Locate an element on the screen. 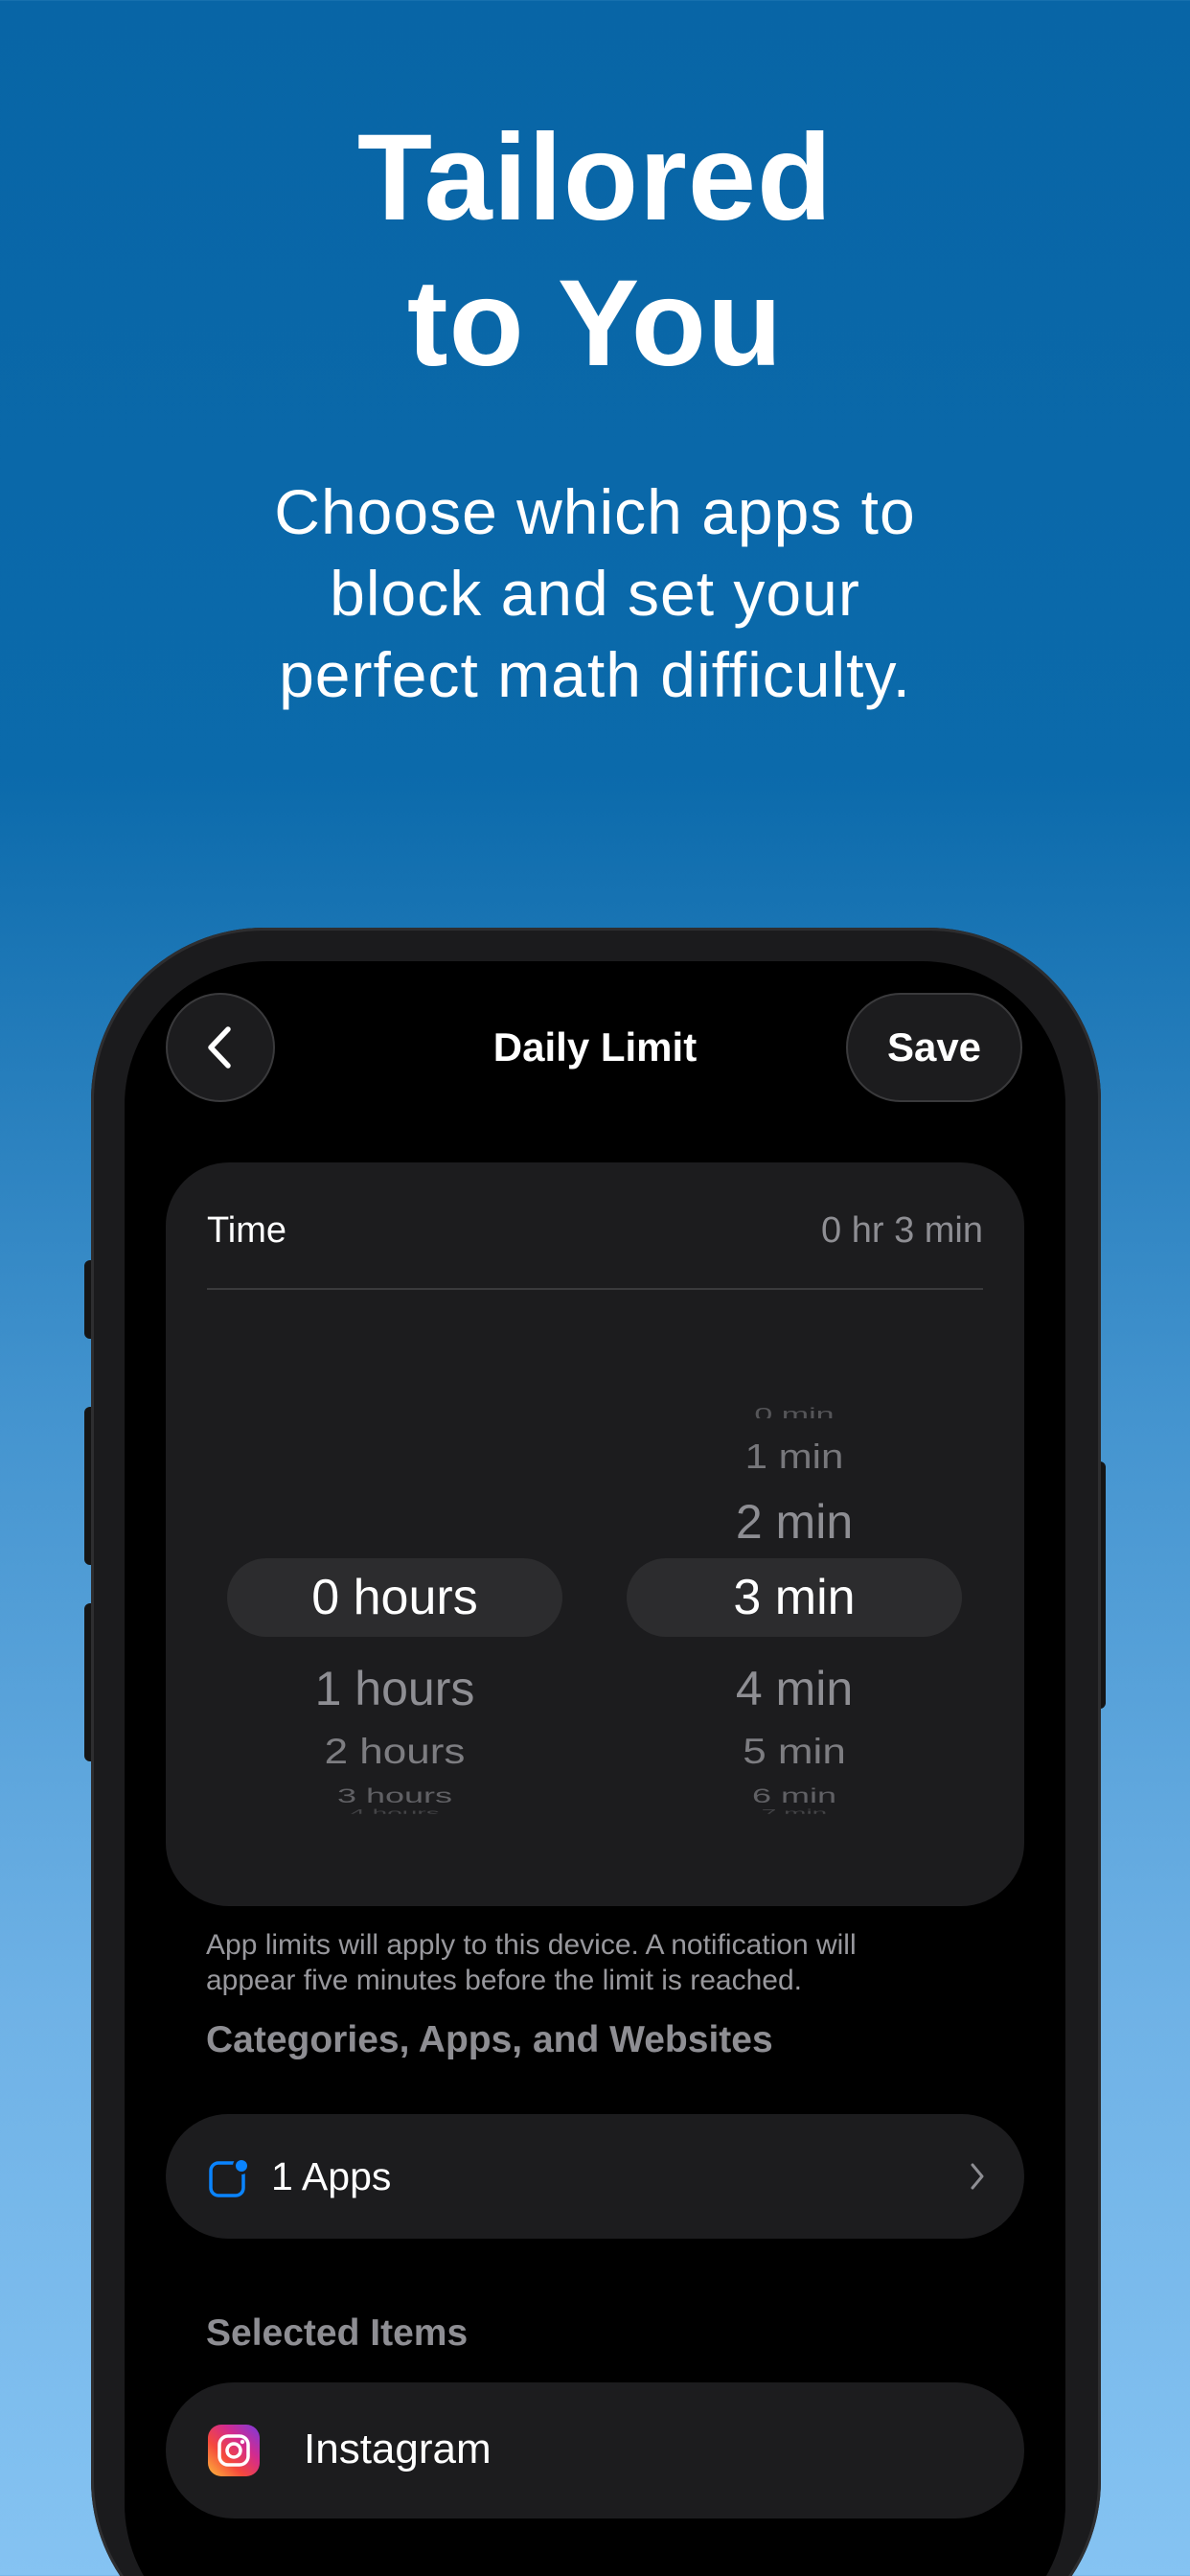 Image resolution: width=1190 pixels, height=2576 pixels. minutes-option: 5 min is located at coordinates (795, 1752).